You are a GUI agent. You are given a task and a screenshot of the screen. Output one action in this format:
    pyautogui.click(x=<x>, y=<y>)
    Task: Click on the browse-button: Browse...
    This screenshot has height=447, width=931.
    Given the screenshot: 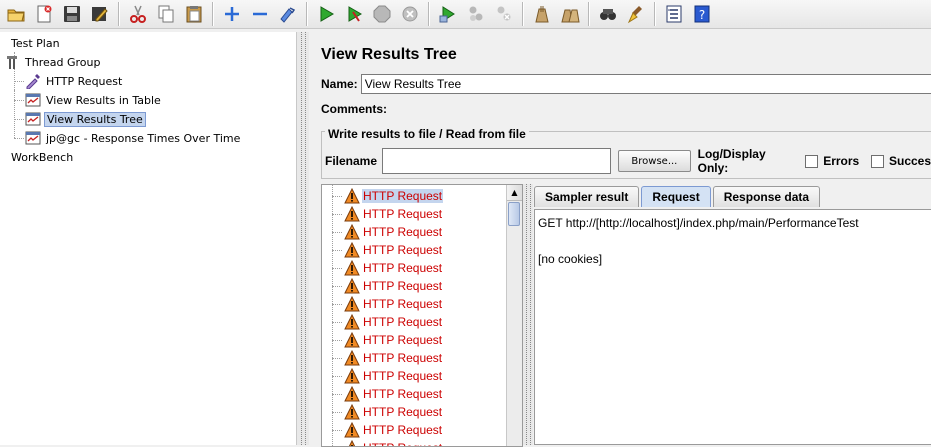 What is the action you would take?
    pyautogui.click(x=654, y=161)
    